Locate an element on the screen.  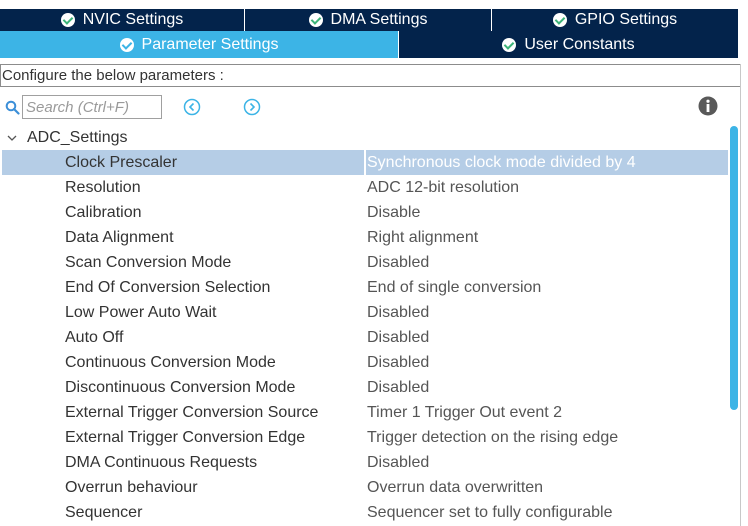
table-row: Scan Conversion Mode Disabled is located at coordinates (365, 262).